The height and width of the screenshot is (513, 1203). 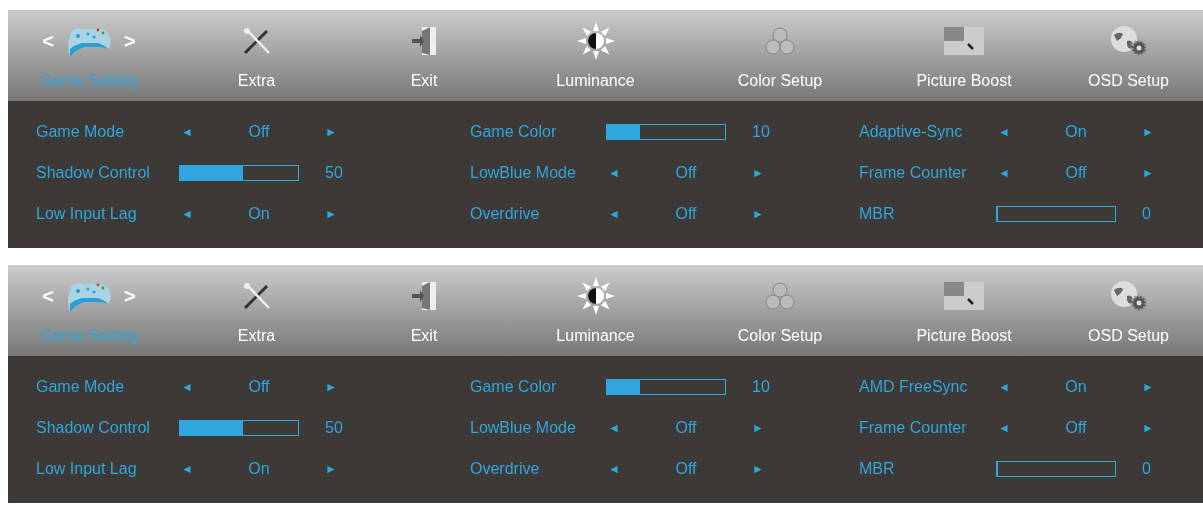 What do you see at coordinates (81, 386) in the screenshot?
I see `setting-label: Game Mode` at bounding box center [81, 386].